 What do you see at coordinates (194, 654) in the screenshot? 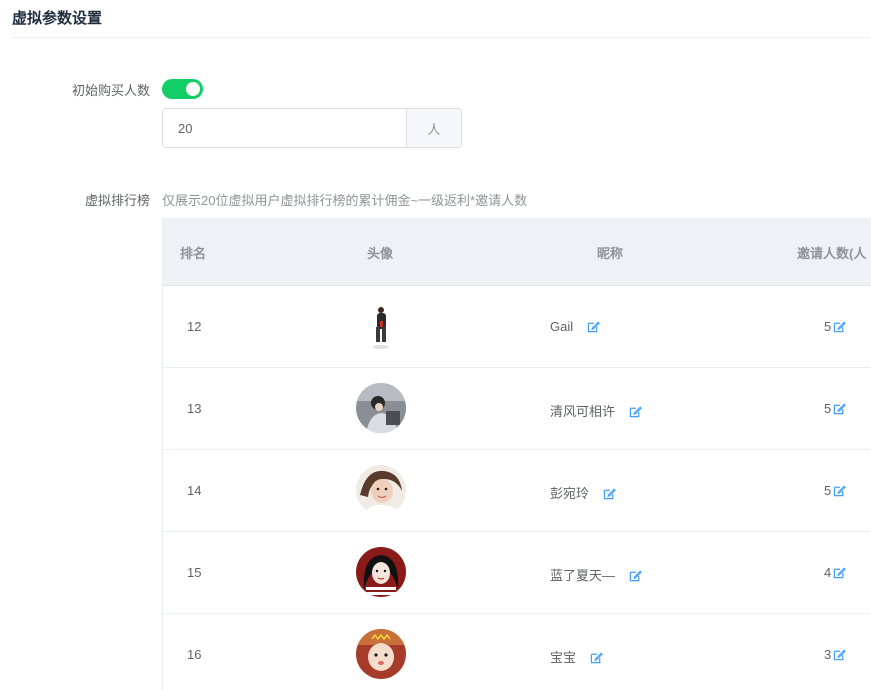
I see `rank-cell: 16` at bounding box center [194, 654].